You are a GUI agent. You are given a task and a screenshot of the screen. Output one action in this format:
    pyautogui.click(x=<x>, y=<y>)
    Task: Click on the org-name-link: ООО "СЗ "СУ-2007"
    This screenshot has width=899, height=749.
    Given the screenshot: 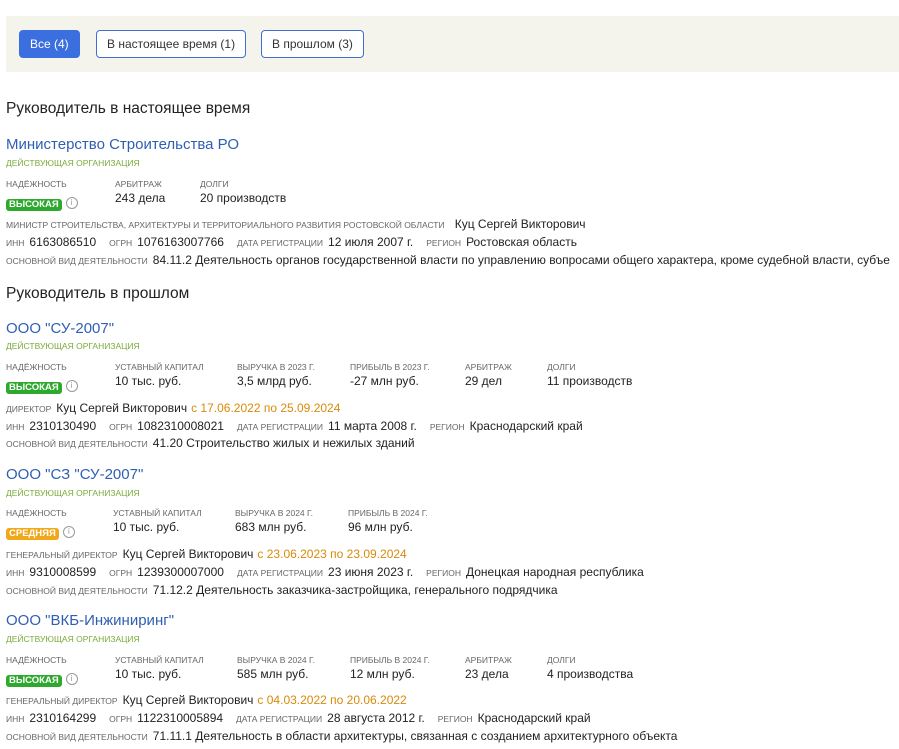 What is the action you would take?
    pyautogui.click(x=74, y=474)
    